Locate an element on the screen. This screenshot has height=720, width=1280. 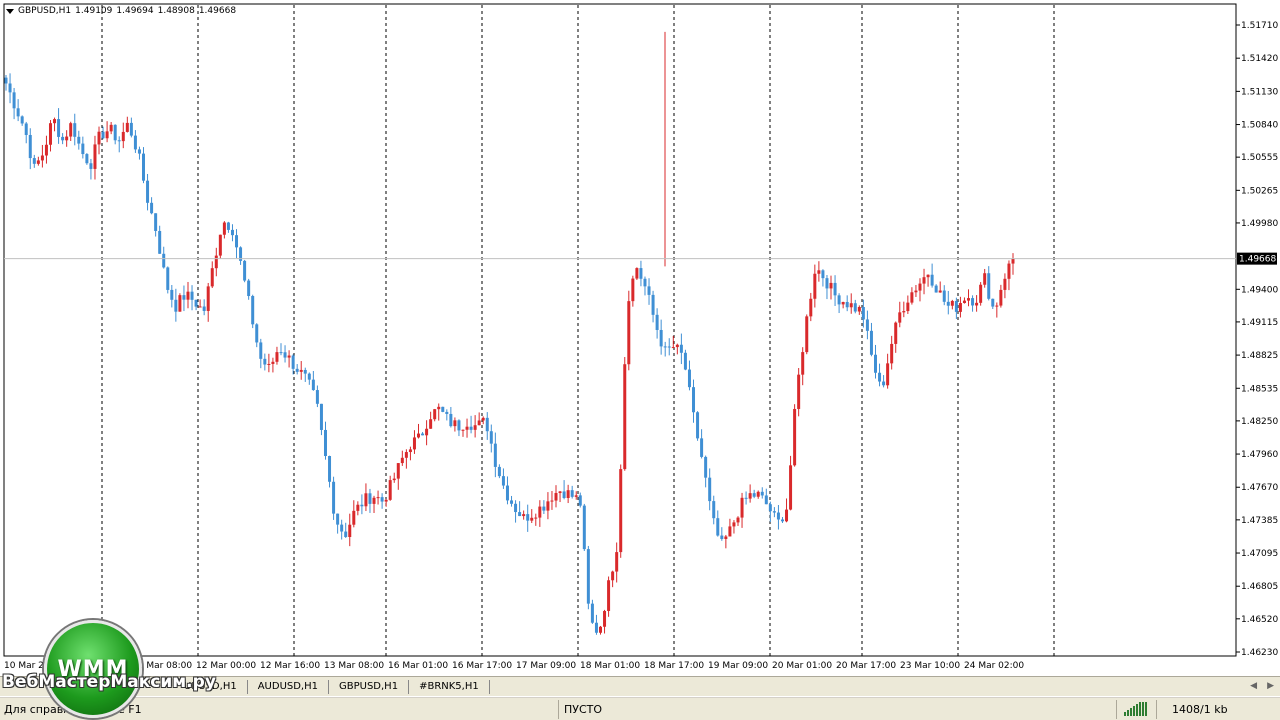
status-divider is located at coordinates (1116, 709).